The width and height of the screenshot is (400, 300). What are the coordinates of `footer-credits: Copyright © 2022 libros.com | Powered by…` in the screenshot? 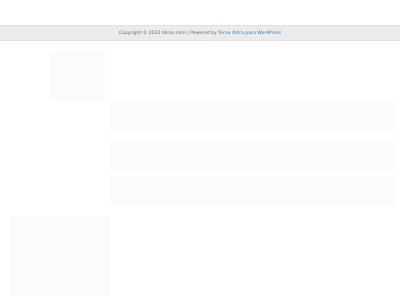 It's located at (200, 33).